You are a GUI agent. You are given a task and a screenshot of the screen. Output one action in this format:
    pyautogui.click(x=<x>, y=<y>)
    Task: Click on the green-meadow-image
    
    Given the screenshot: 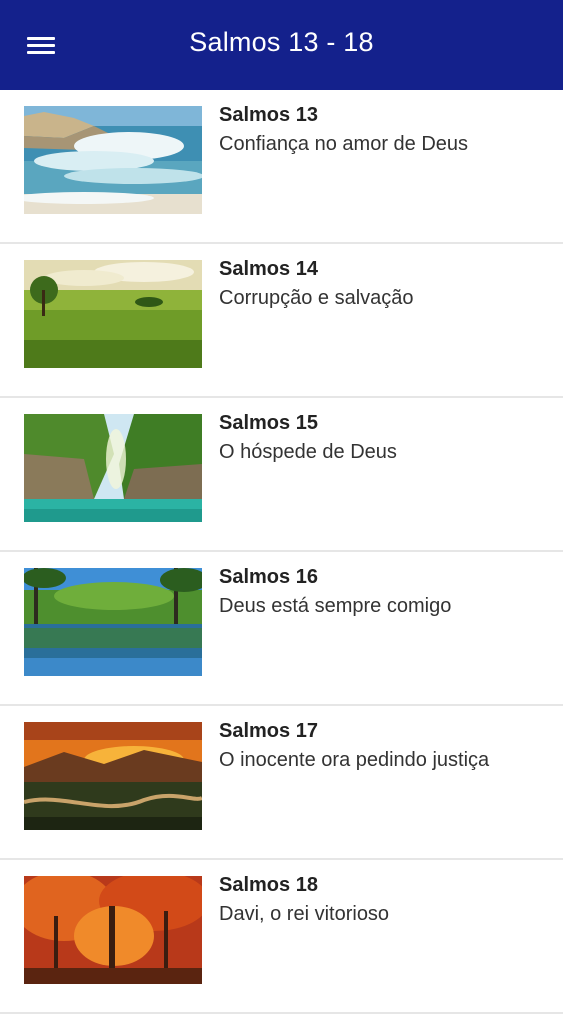 What is the action you would take?
    pyautogui.click(x=113, y=314)
    